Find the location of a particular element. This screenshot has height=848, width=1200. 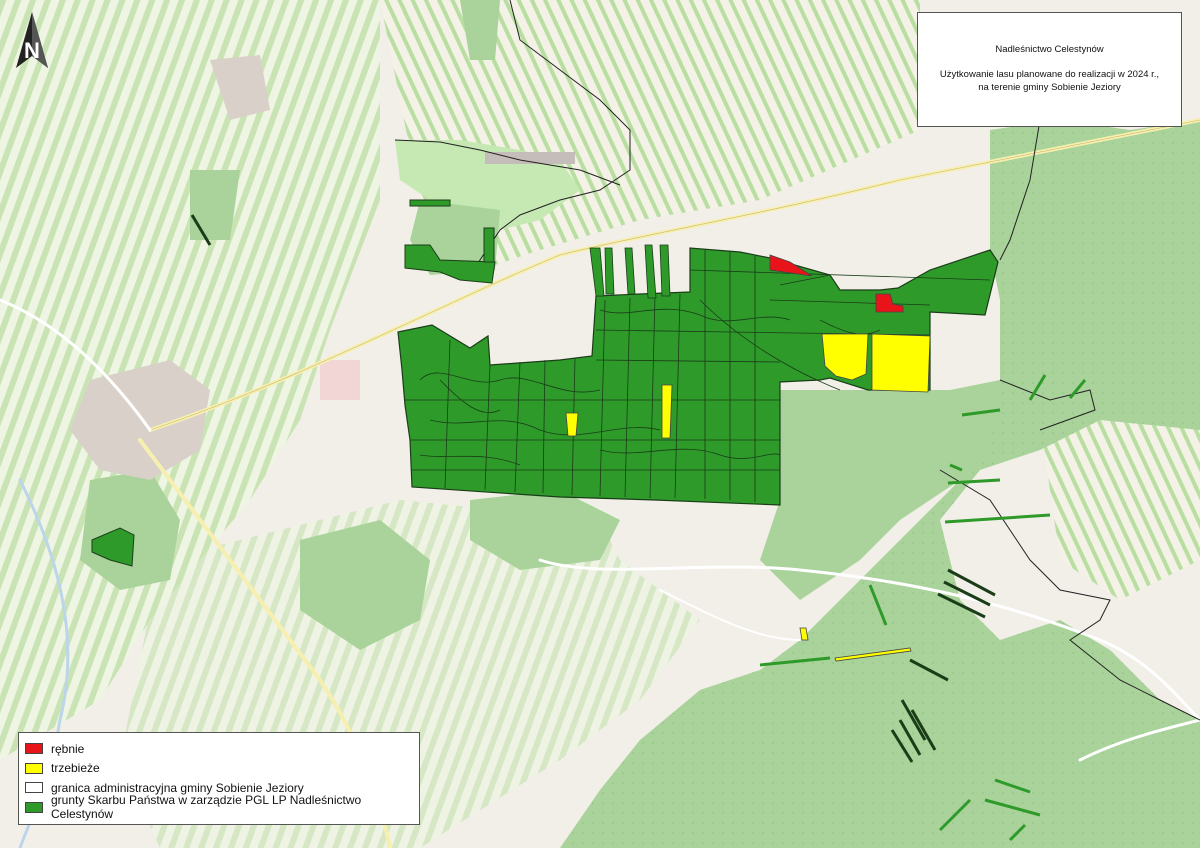

legend-swatch-red is located at coordinates (34, 749).